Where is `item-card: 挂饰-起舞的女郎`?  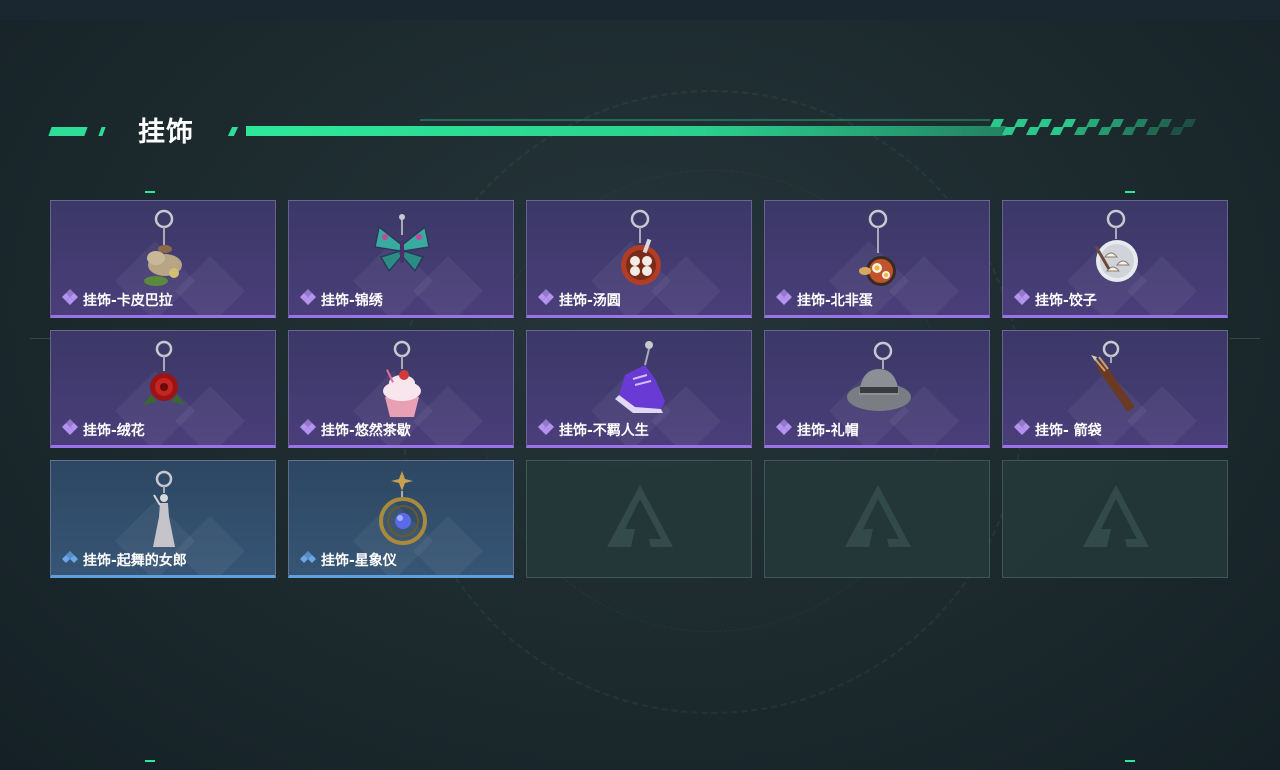 item-card: 挂饰-起舞的女郎 is located at coordinates (163, 519).